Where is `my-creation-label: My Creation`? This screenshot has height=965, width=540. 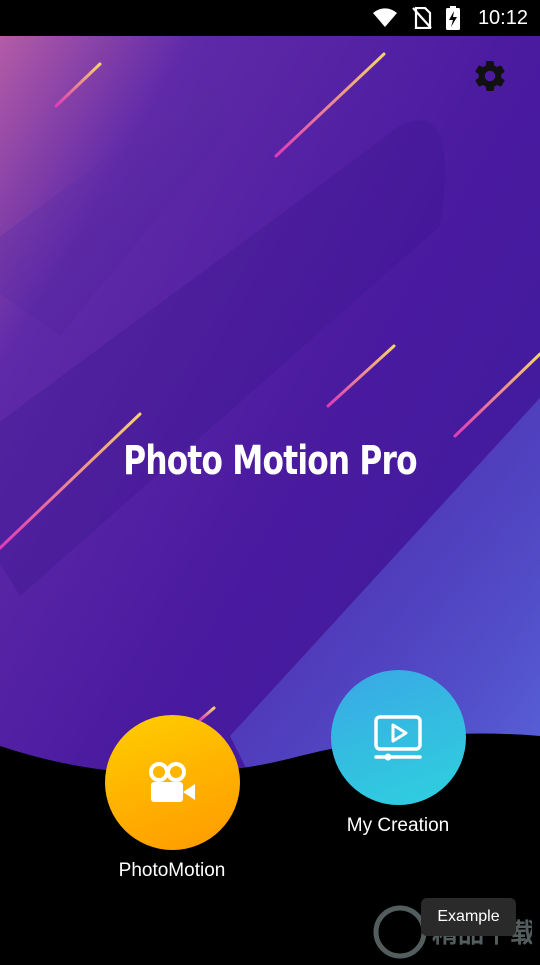 my-creation-label: My Creation is located at coordinates (398, 825).